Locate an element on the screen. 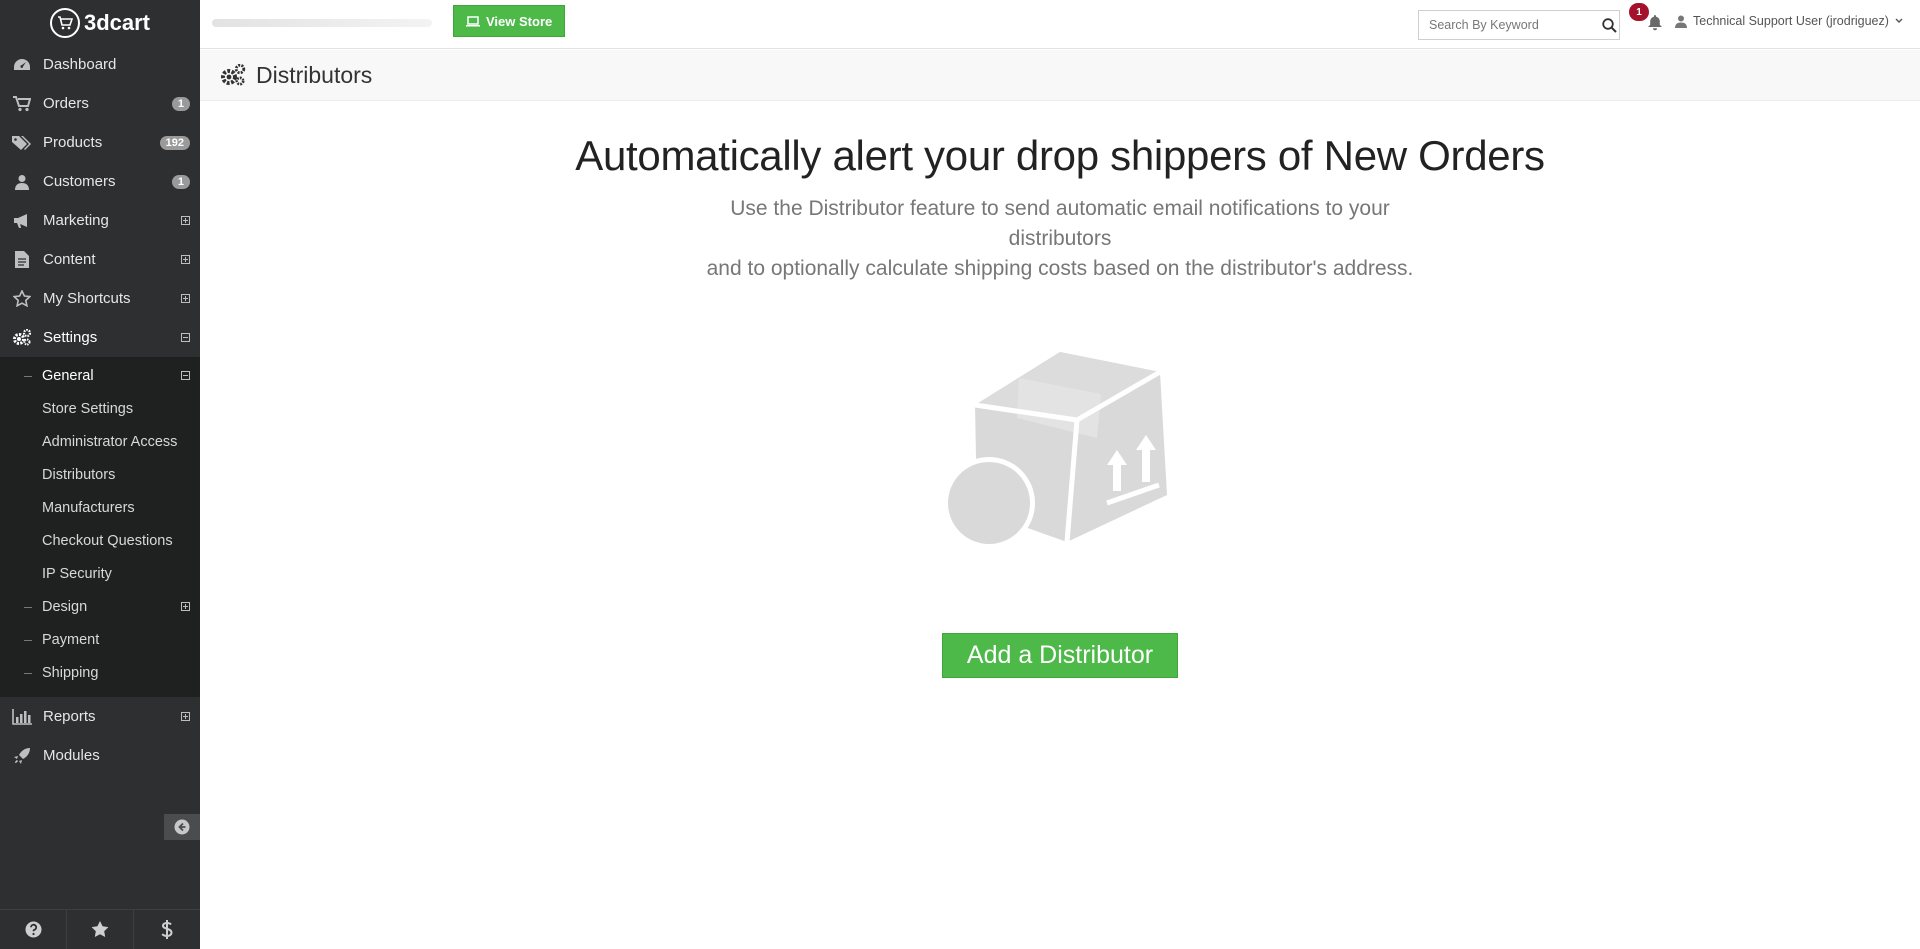 The image size is (1920, 949). dollar-icon is located at coordinates (167, 929).